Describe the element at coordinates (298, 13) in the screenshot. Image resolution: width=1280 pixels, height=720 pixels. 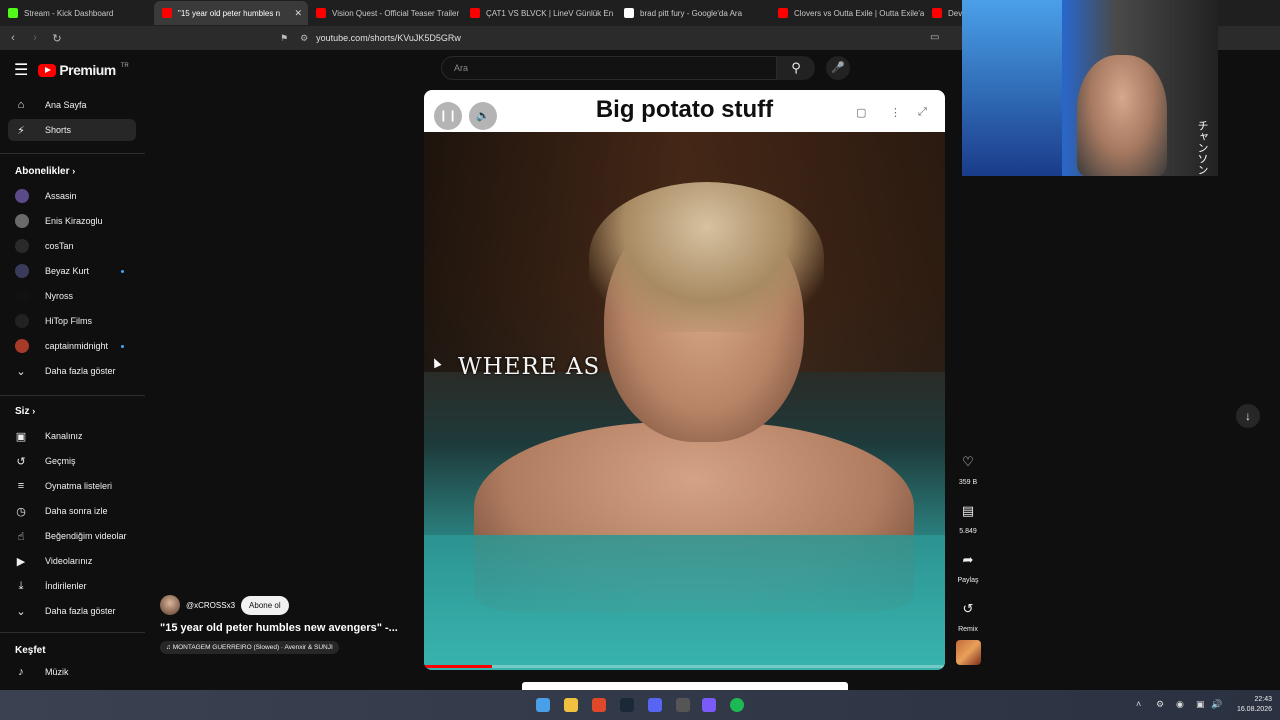
I see `close-tab-icon: ✕` at that location.